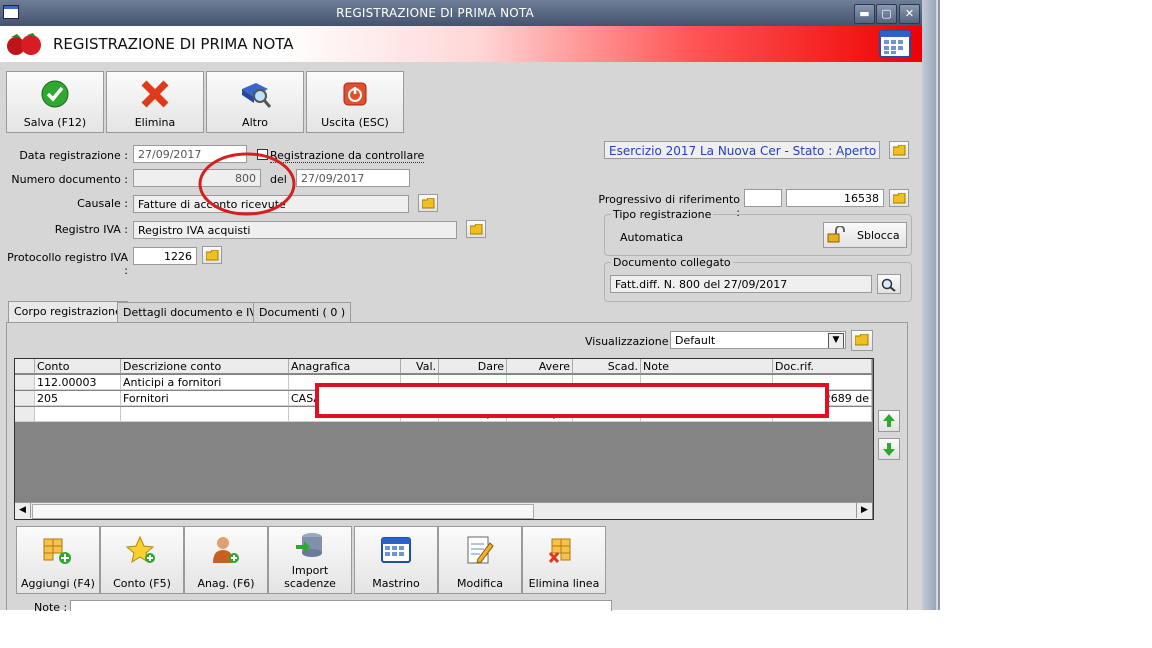  Describe the element at coordinates (205, 366) in the screenshot. I see `column-header: Descrizione conto` at that location.